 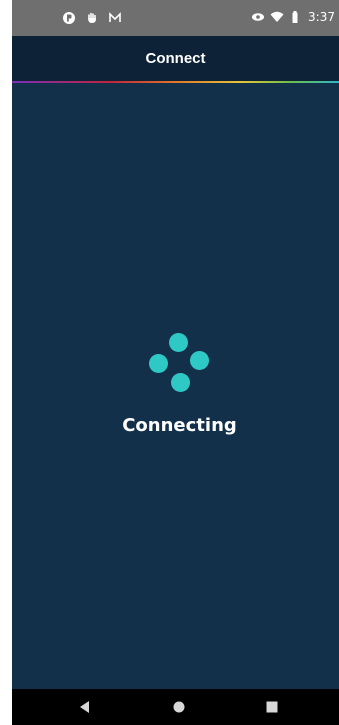 What do you see at coordinates (296, 17) in the screenshot?
I see `battery-icon` at bounding box center [296, 17].